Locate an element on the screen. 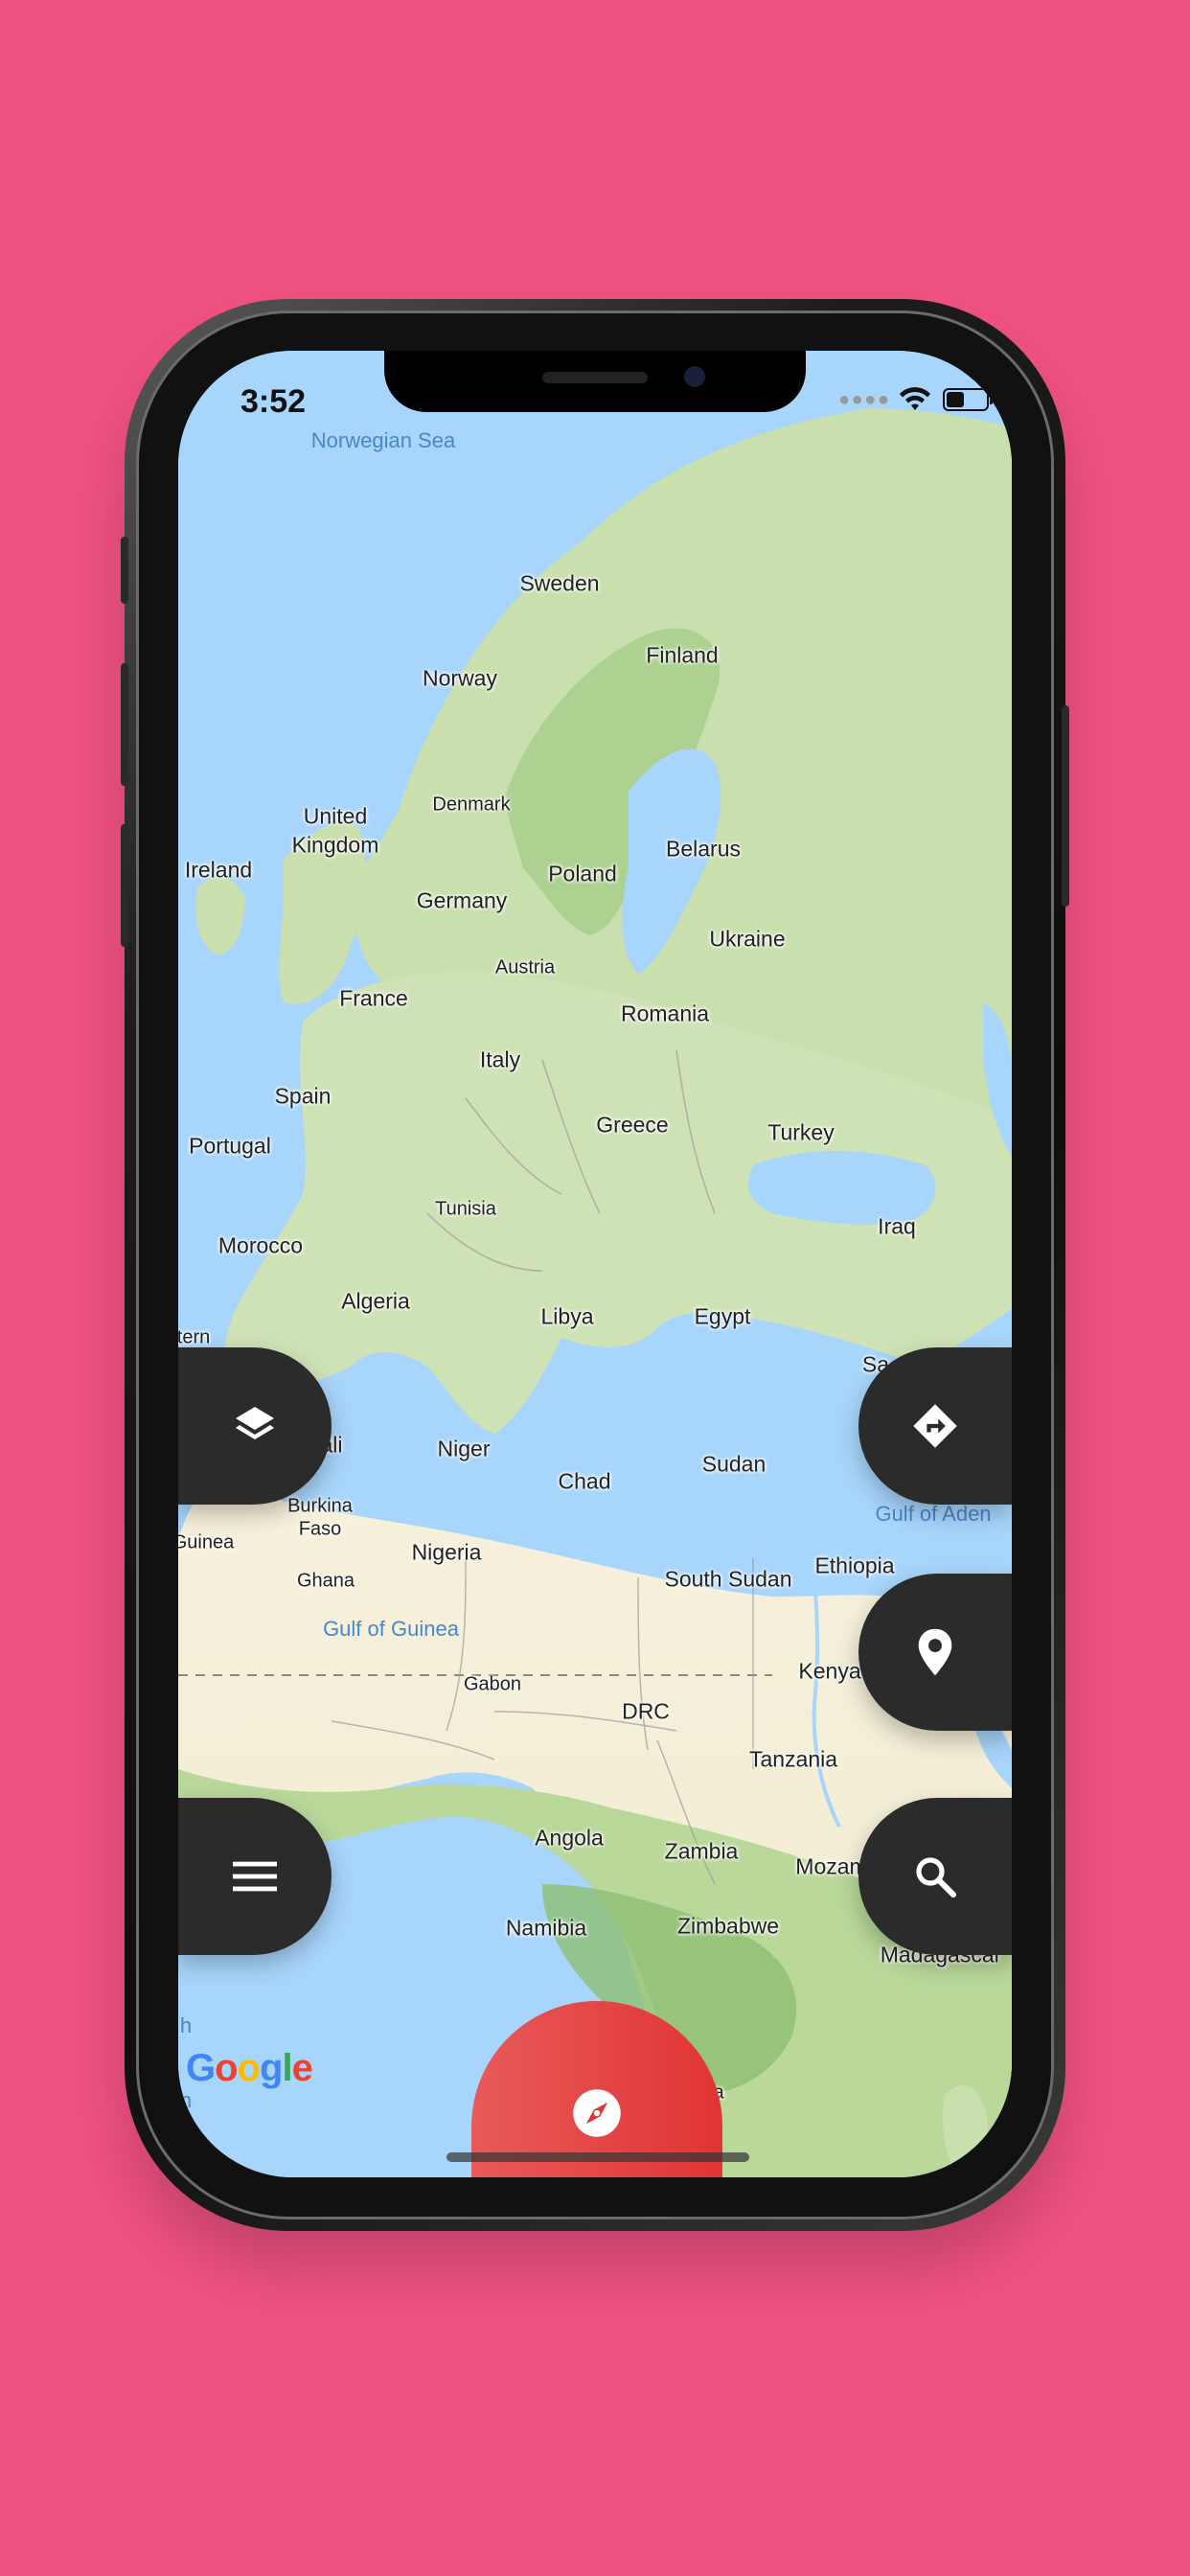 The image size is (1190, 2576). location-button is located at coordinates (935, 1652).